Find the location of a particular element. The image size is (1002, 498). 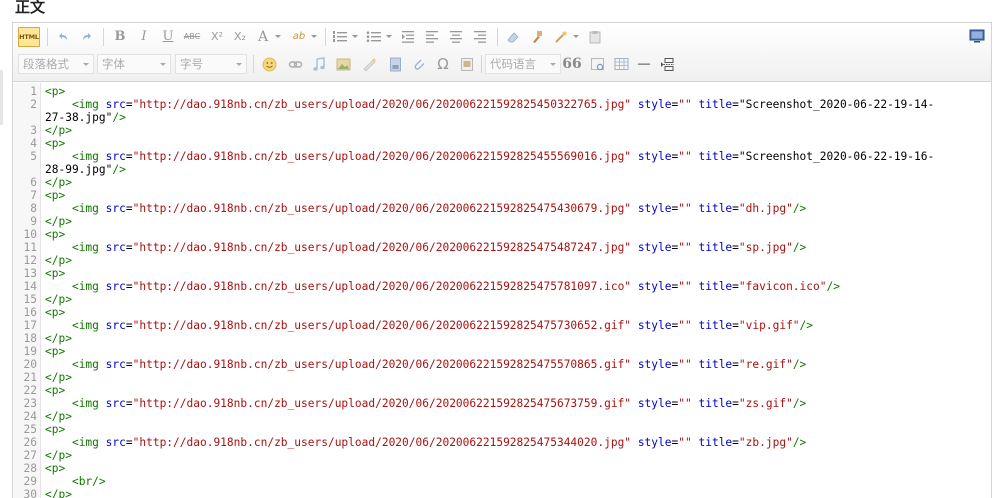

highlight-button: ab is located at coordinates (299, 37).